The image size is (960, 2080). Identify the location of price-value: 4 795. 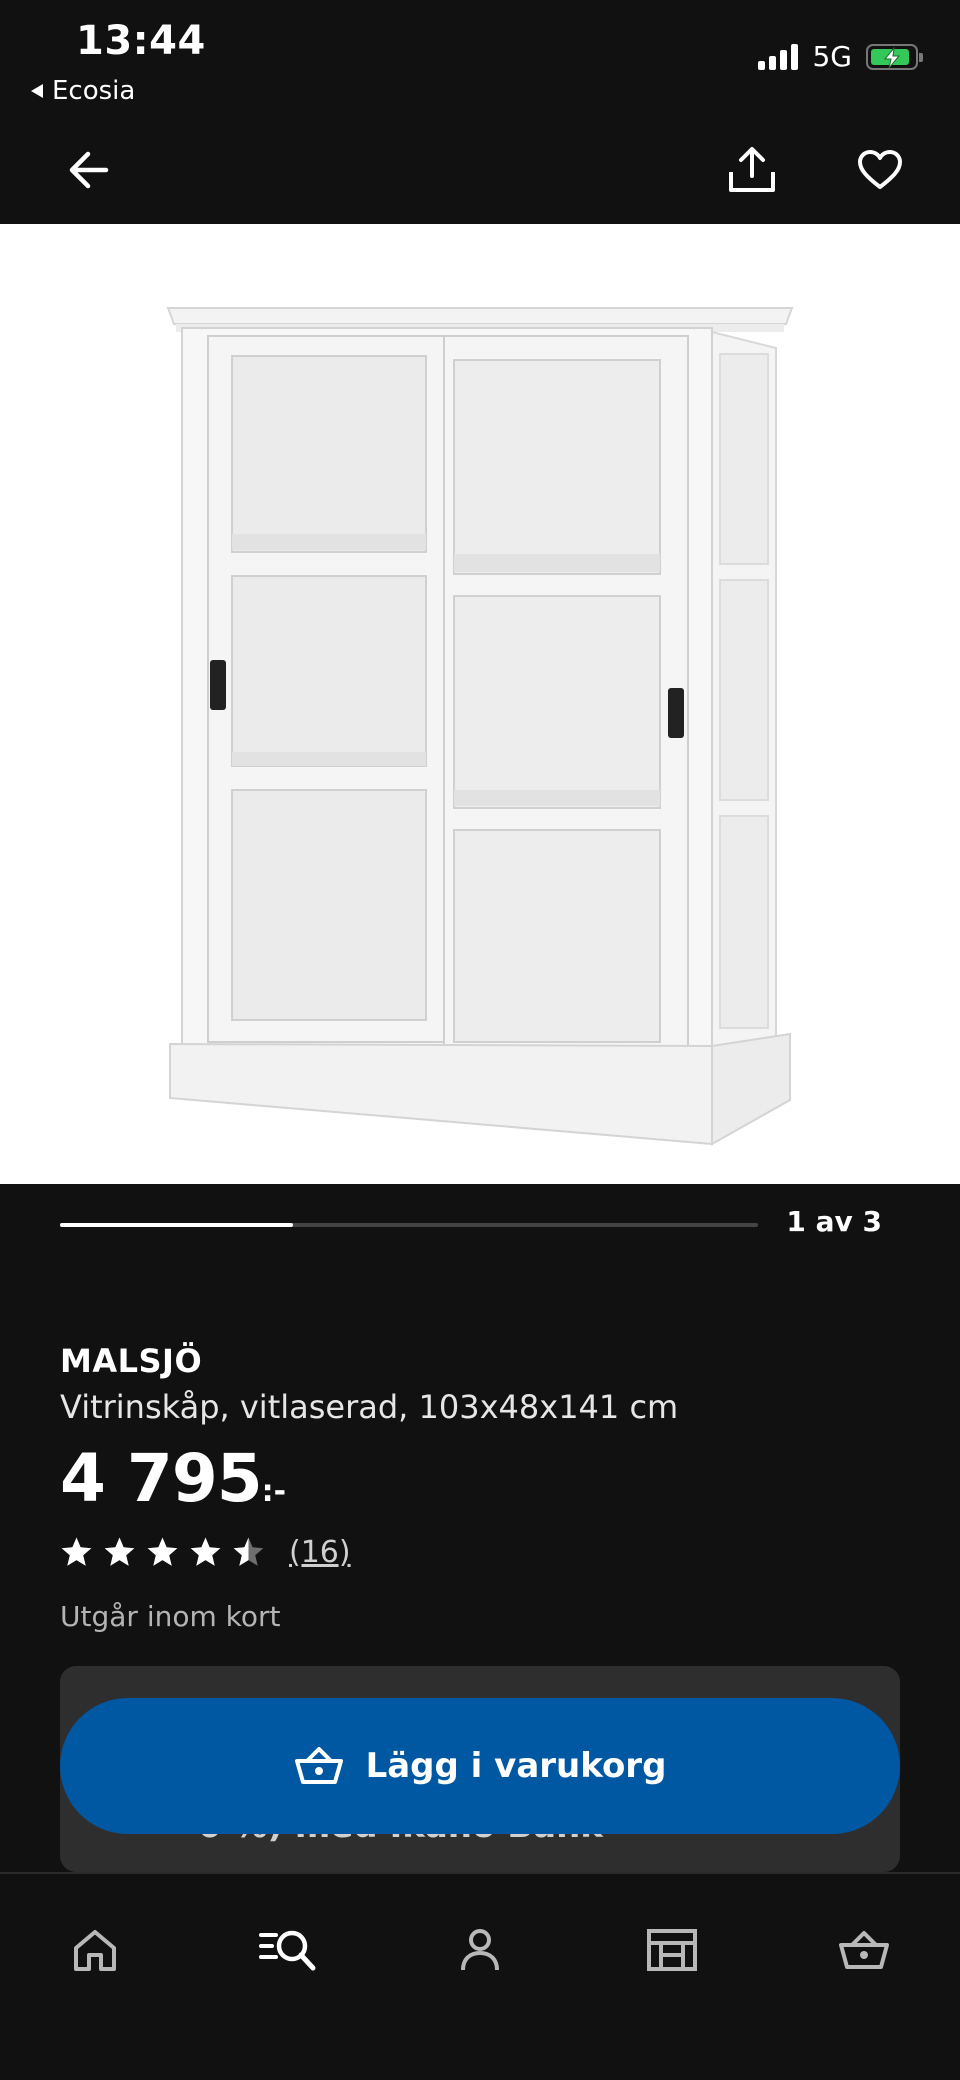
(161, 1478).